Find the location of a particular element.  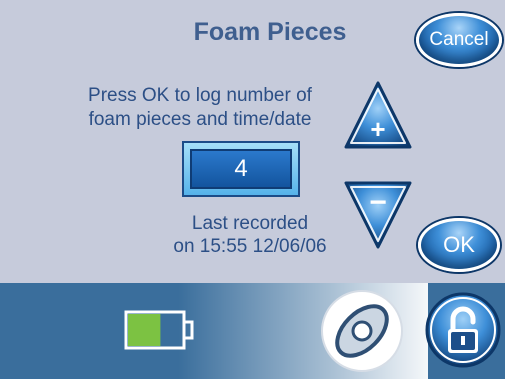

lock-button is located at coordinates (463, 330).